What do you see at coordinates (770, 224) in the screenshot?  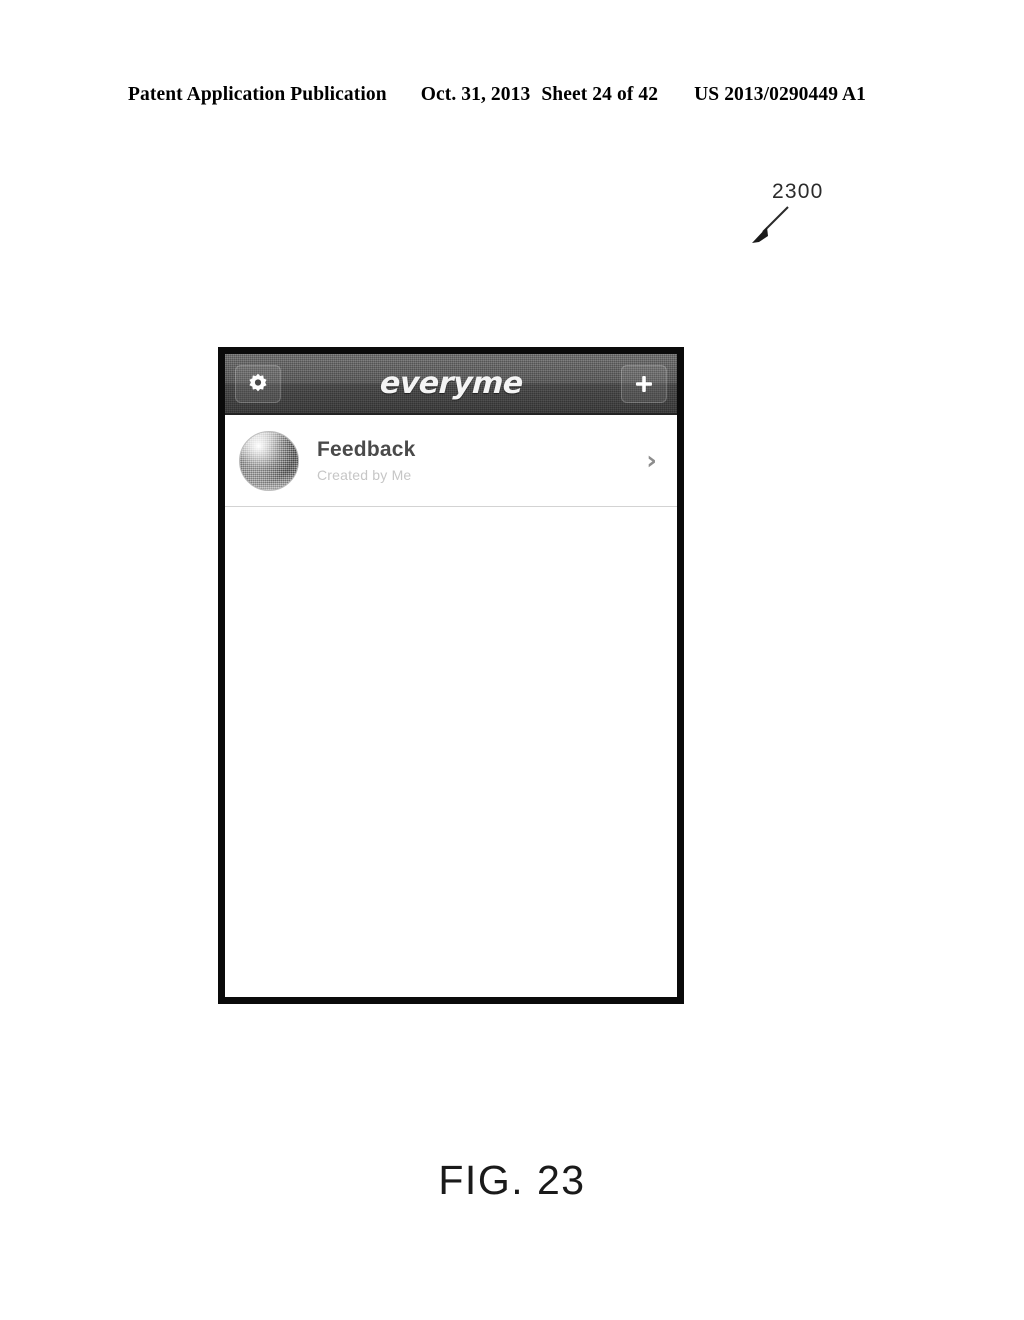 I see `leader-arrow-icon` at bounding box center [770, 224].